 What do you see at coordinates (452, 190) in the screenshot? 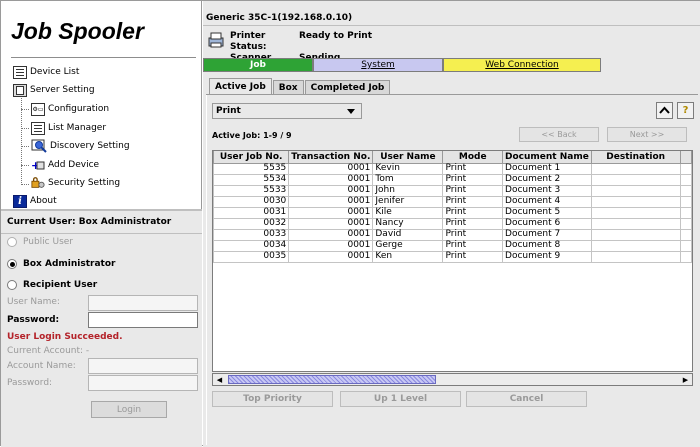
I see `table-row: 5533 0001 John Print Document 3` at bounding box center [452, 190].